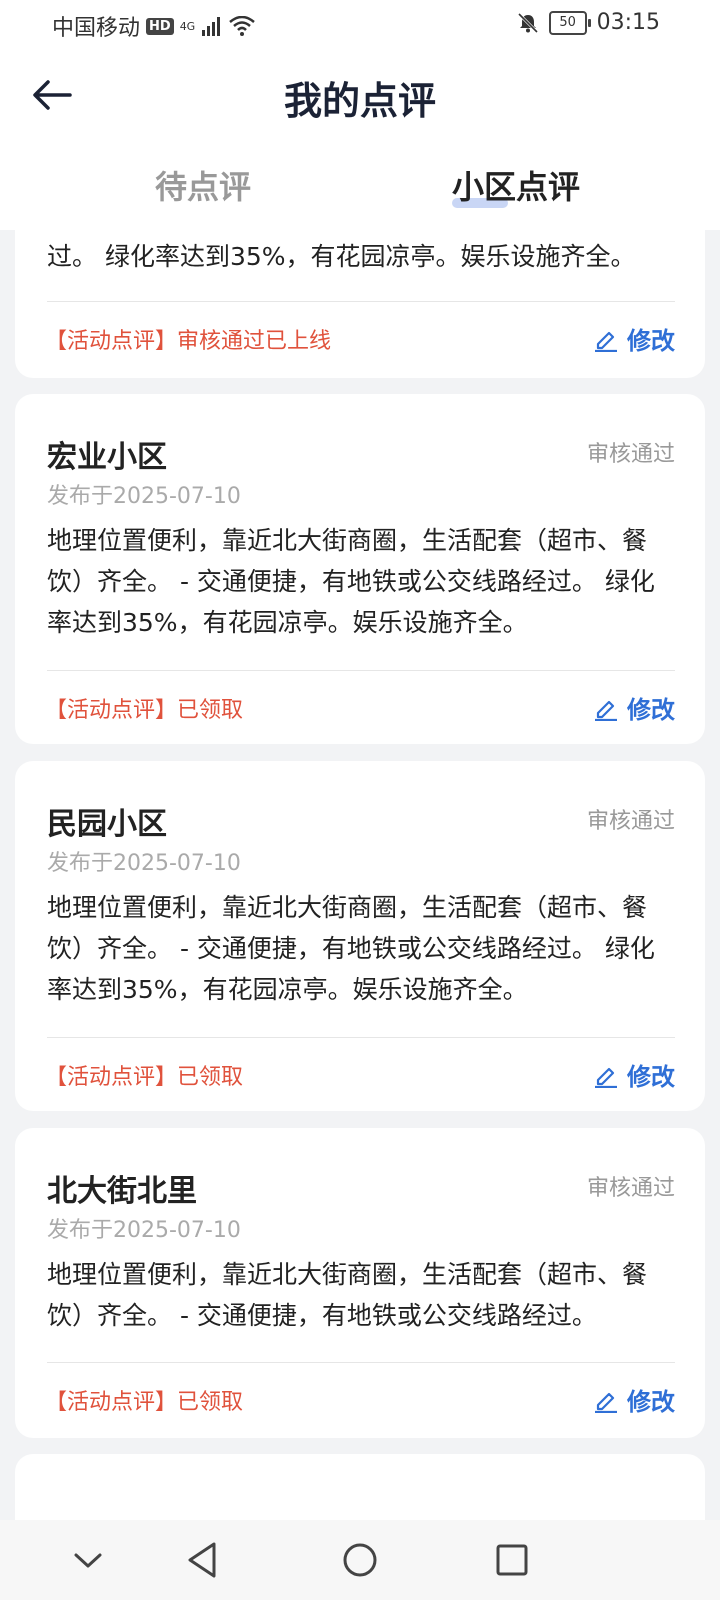 The width and height of the screenshot is (720, 1600). Describe the element at coordinates (512, 1560) in the screenshot. I see `recents-square-icon` at that location.